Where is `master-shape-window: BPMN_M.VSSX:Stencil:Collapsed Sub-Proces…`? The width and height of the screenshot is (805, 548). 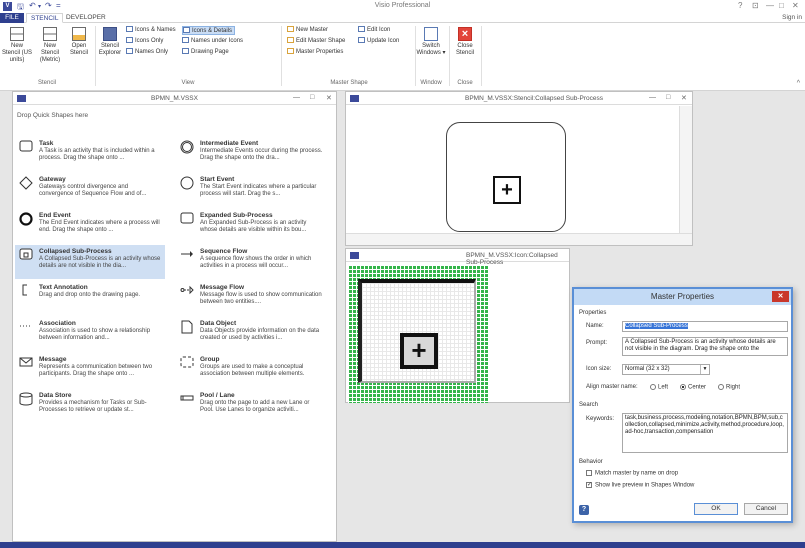 master-shape-window: BPMN_M.VSSX:Stencil:Collapsed Sub-Proces… is located at coordinates (519, 168).